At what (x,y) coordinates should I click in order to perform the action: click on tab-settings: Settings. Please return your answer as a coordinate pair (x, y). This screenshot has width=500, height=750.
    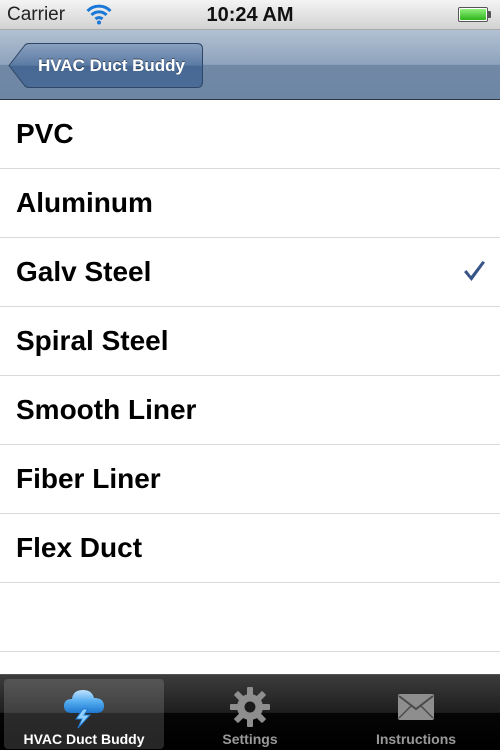
    Looking at the image, I should click on (250, 714).